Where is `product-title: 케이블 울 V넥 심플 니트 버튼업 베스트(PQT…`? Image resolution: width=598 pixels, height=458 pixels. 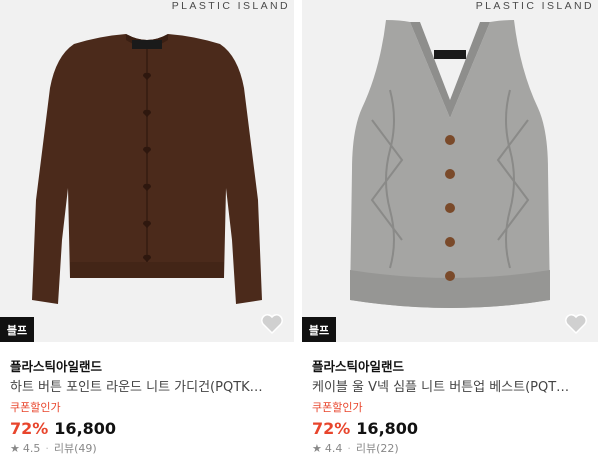
product-title: 케이블 울 V넥 심플 니트 버튼업 베스트(PQT… is located at coordinates (447, 387).